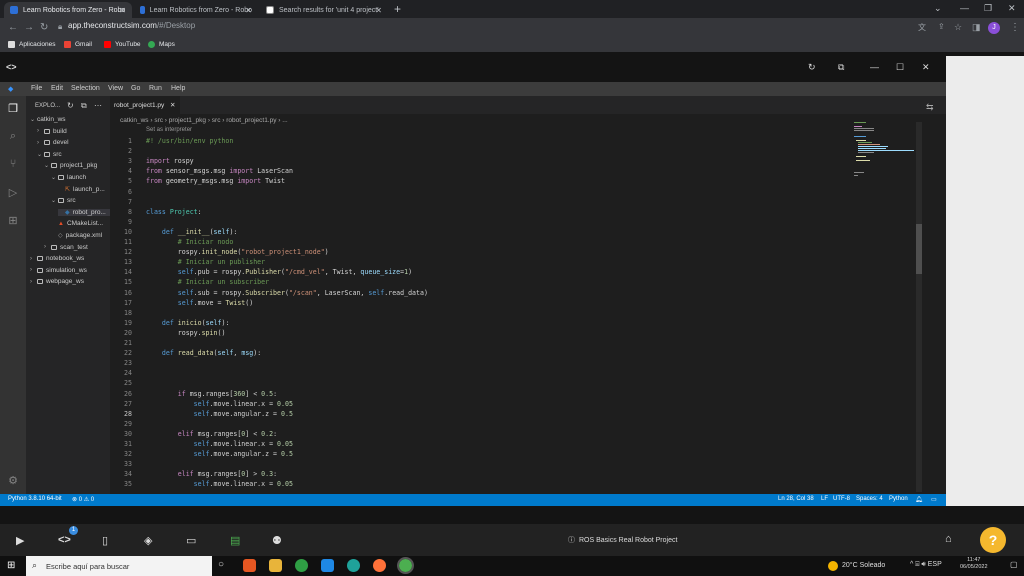 The width and height of the screenshot is (1024, 576). Describe the element at coordinates (948, 539) in the screenshot. I see `home-icon: ⌂` at that location.